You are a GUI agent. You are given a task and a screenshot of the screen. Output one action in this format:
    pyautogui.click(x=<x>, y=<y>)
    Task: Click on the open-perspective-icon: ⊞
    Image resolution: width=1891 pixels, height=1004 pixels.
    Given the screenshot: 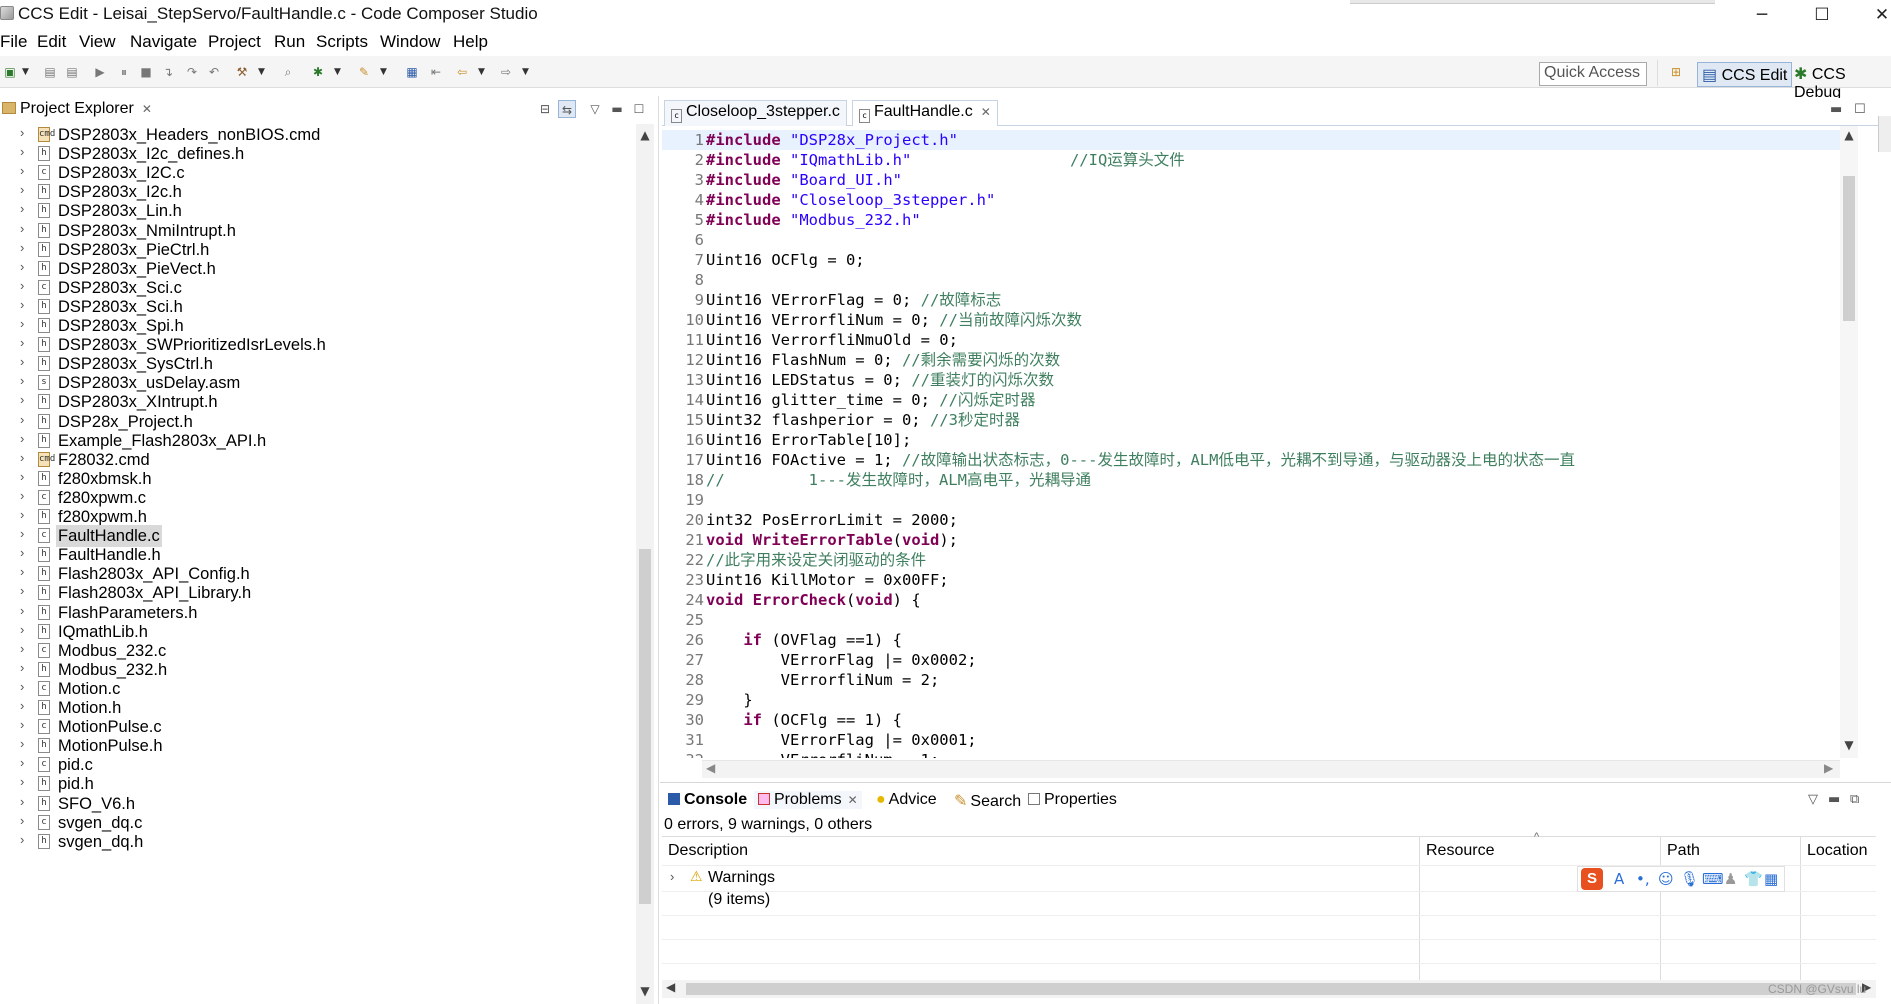 What is the action you would take?
    pyautogui.click(x=1676, y=72)
    